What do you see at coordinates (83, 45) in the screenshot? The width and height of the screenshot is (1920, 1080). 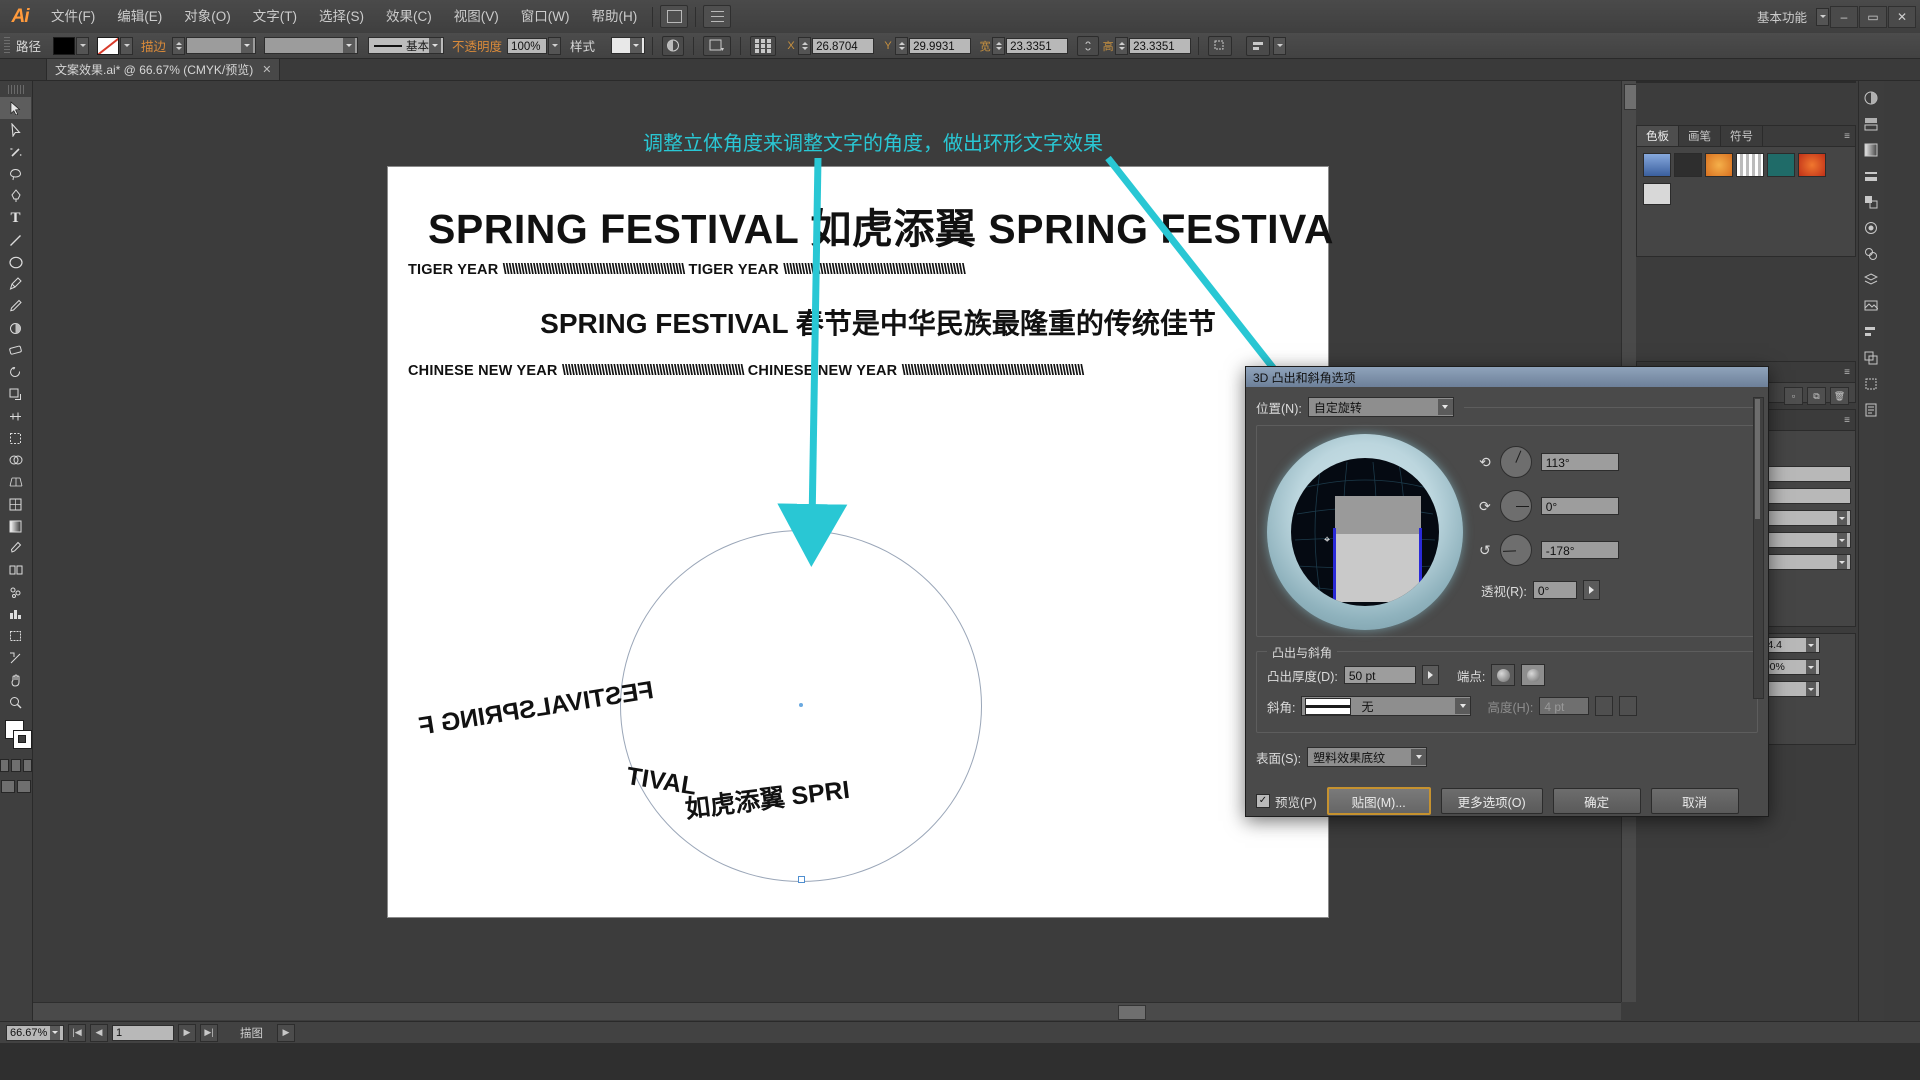 I see `fill-chevron-down-icon` at bounding box center [83, 45].